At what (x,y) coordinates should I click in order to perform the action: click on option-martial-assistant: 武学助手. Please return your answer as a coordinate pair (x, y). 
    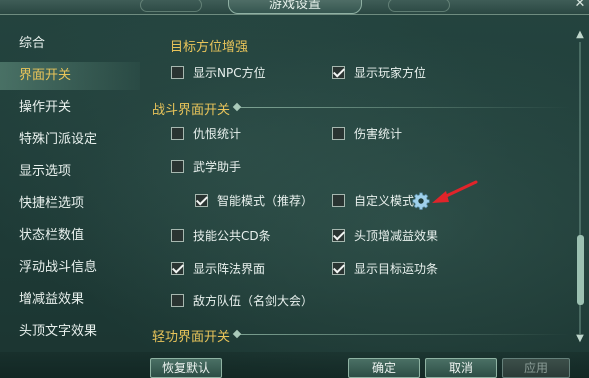
    Looking at the image, I should click on (206, 166).